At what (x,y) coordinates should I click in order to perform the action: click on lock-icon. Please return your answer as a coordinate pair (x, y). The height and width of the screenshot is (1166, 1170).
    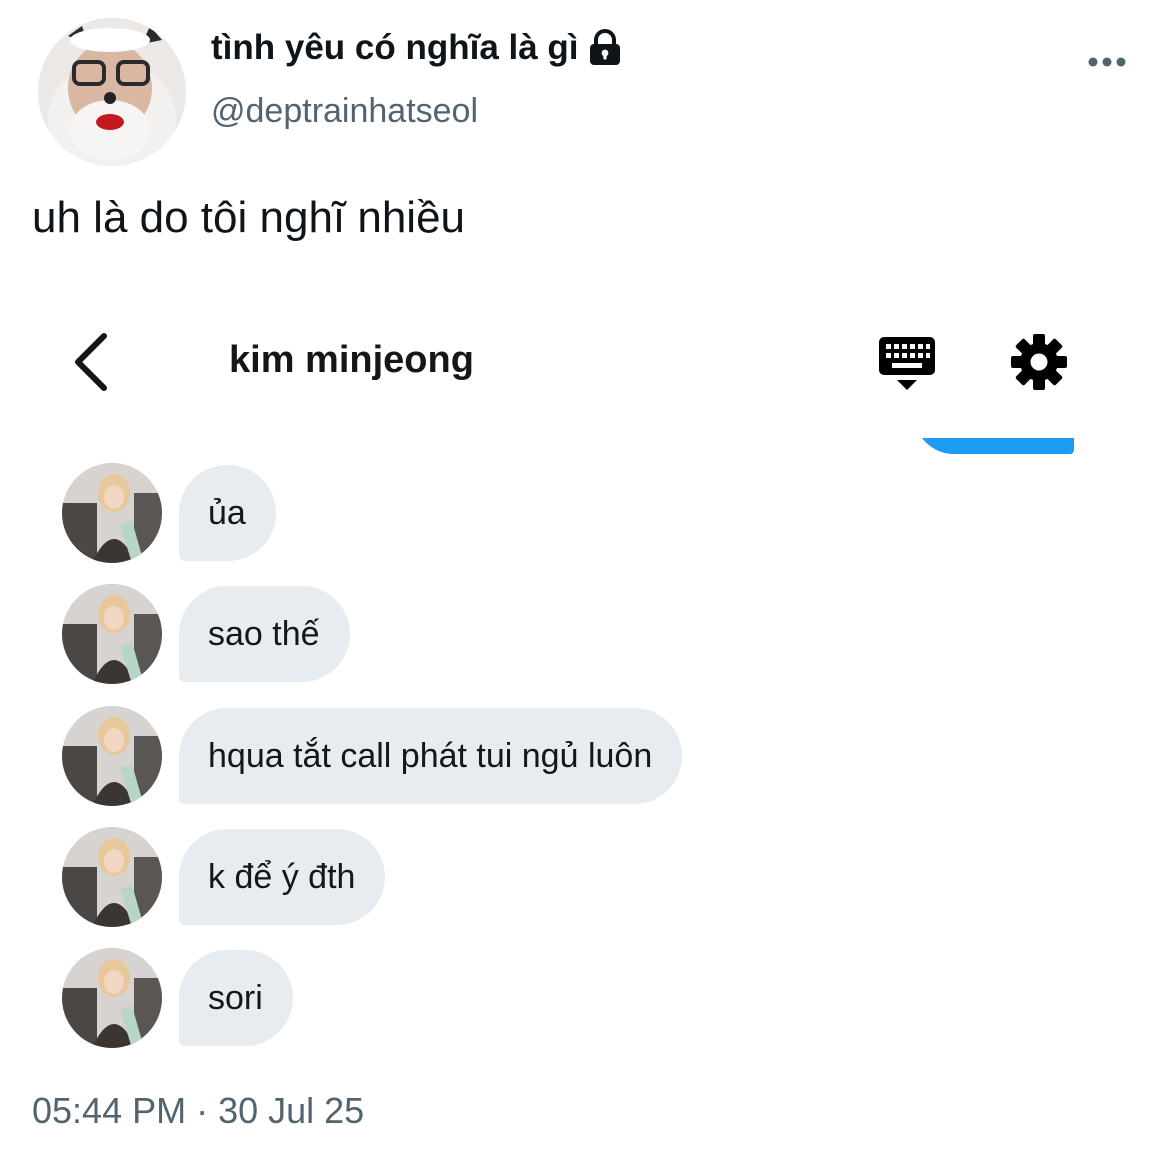
    Looking at the image, I should click on (605, 48).